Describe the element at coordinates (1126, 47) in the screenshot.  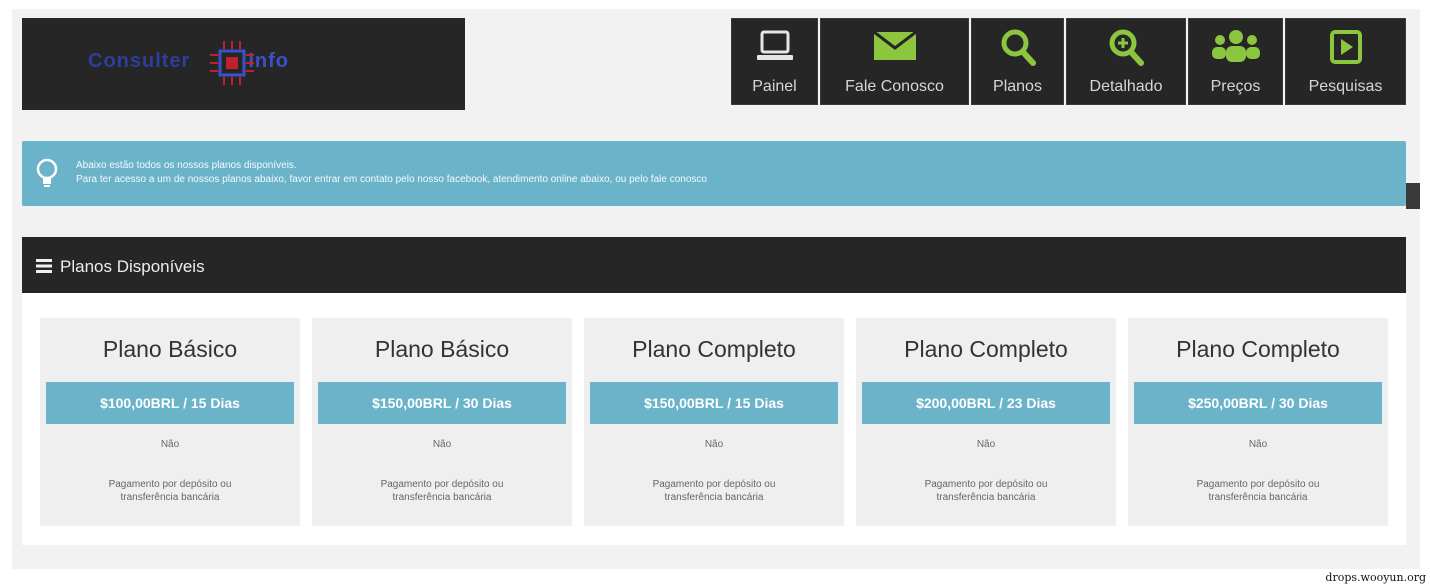
I see `zoom-in-icon` at that location.